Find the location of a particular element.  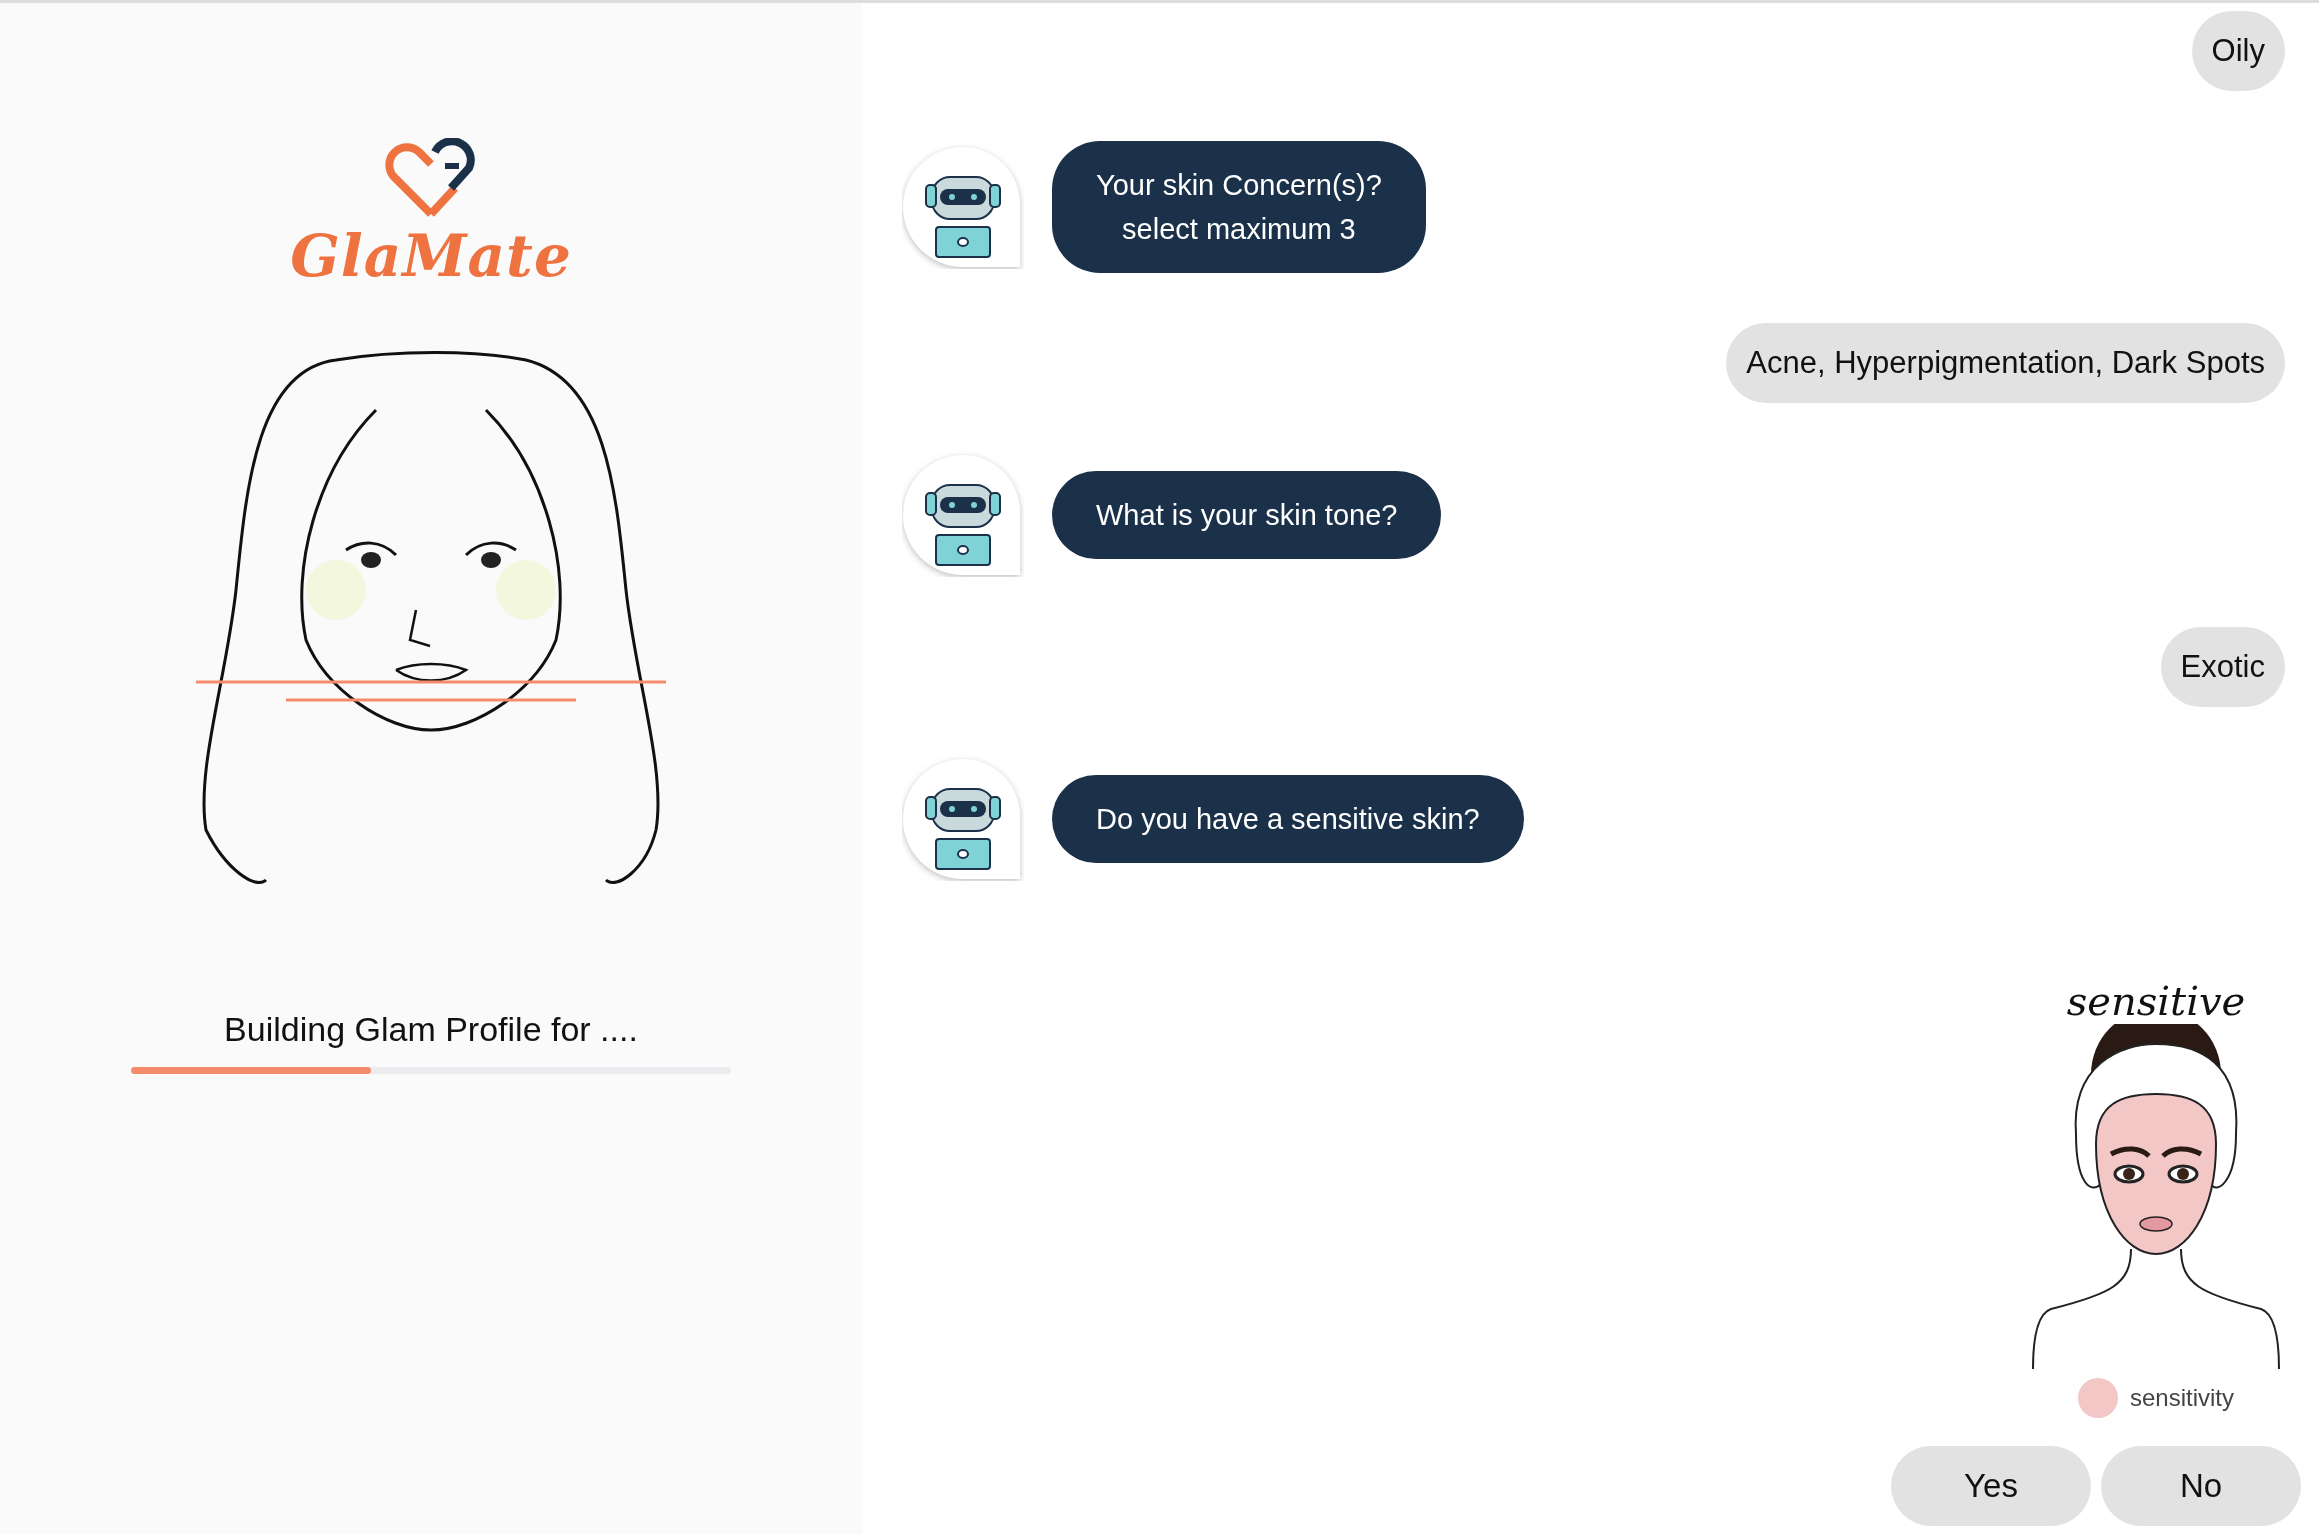

user-reply-bubble: Oily is located at coordinates (2238, 51).